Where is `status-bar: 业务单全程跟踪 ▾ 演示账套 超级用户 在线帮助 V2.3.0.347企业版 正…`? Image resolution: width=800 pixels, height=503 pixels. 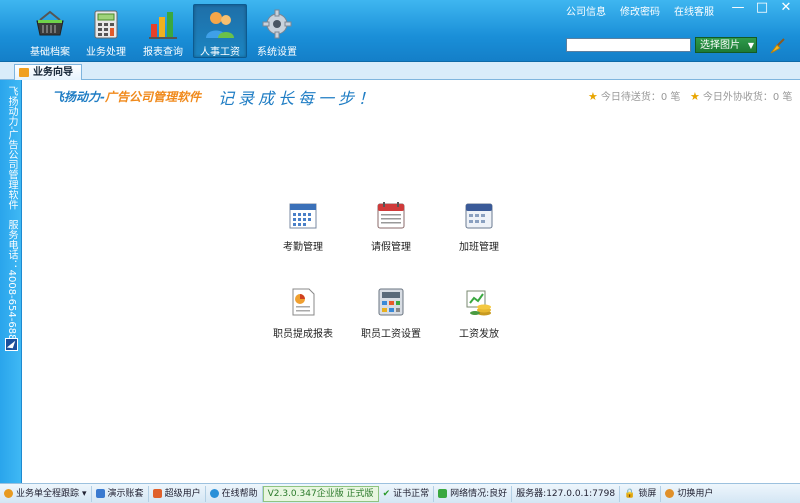 status-bar: 业务单全程跟踪 ▾ 演示账套 超级用户 在线帮助 V2.3.0.347企业版 正… is located at coordinates (400, 493).